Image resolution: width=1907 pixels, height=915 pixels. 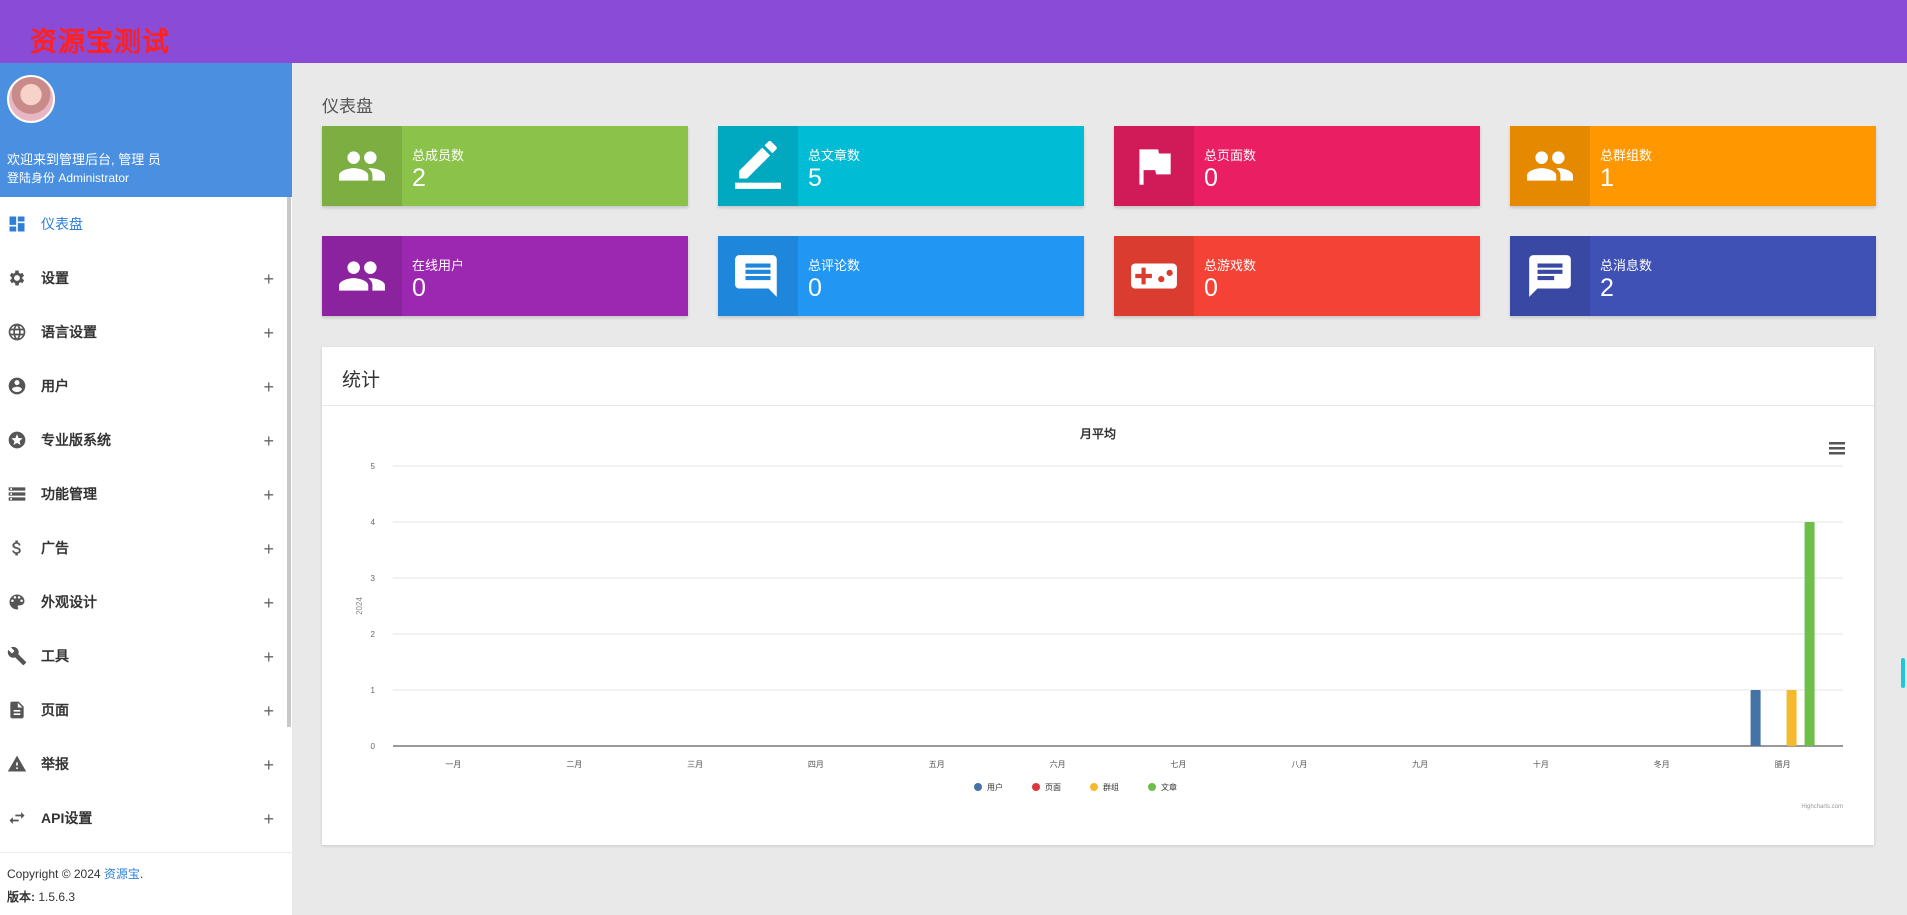 What do you see at coordinates (100, 39) in the screenshot?
I see `brand-title: 资源宝测试` at bounding box center [100, 39].